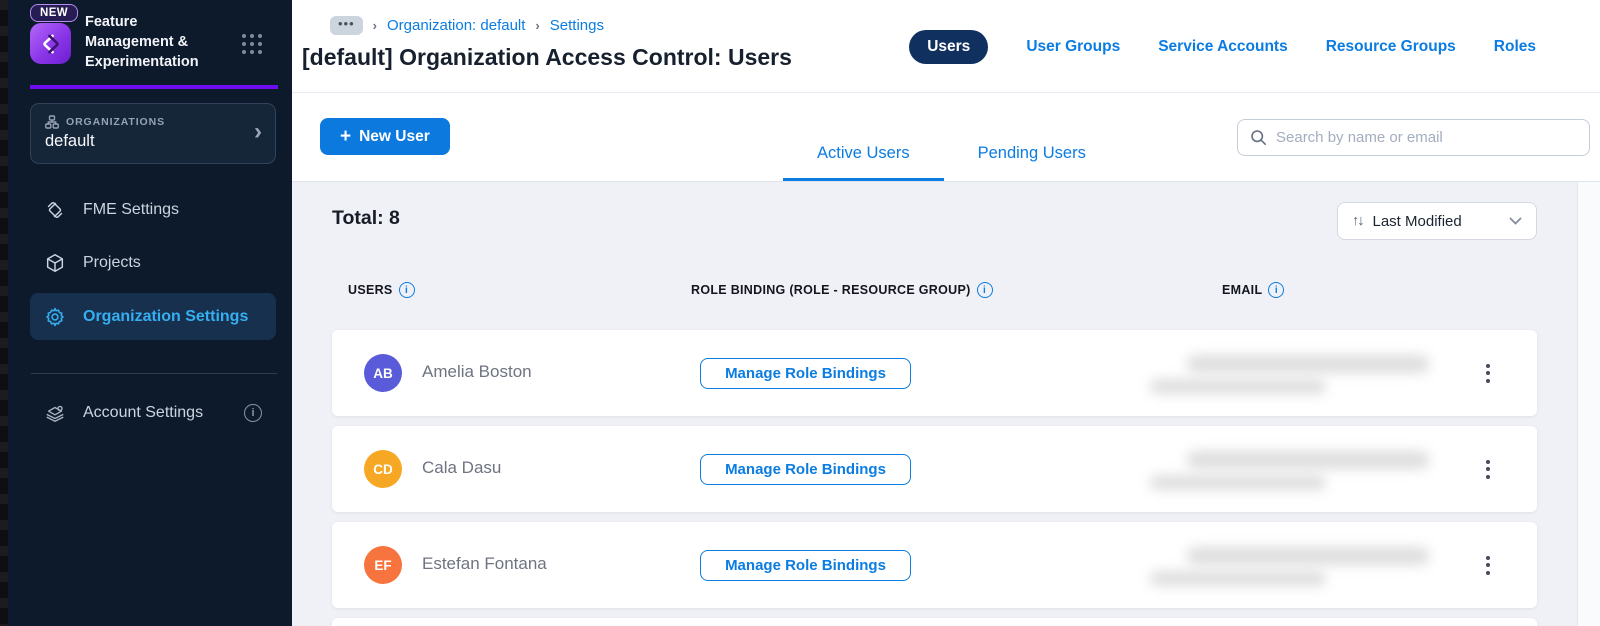 The width and height of the screenshot is (1600, 626). Describe the element at coordinates (863, 162) in the screenshot. I see `tab-active-users: Active Users` at that location.